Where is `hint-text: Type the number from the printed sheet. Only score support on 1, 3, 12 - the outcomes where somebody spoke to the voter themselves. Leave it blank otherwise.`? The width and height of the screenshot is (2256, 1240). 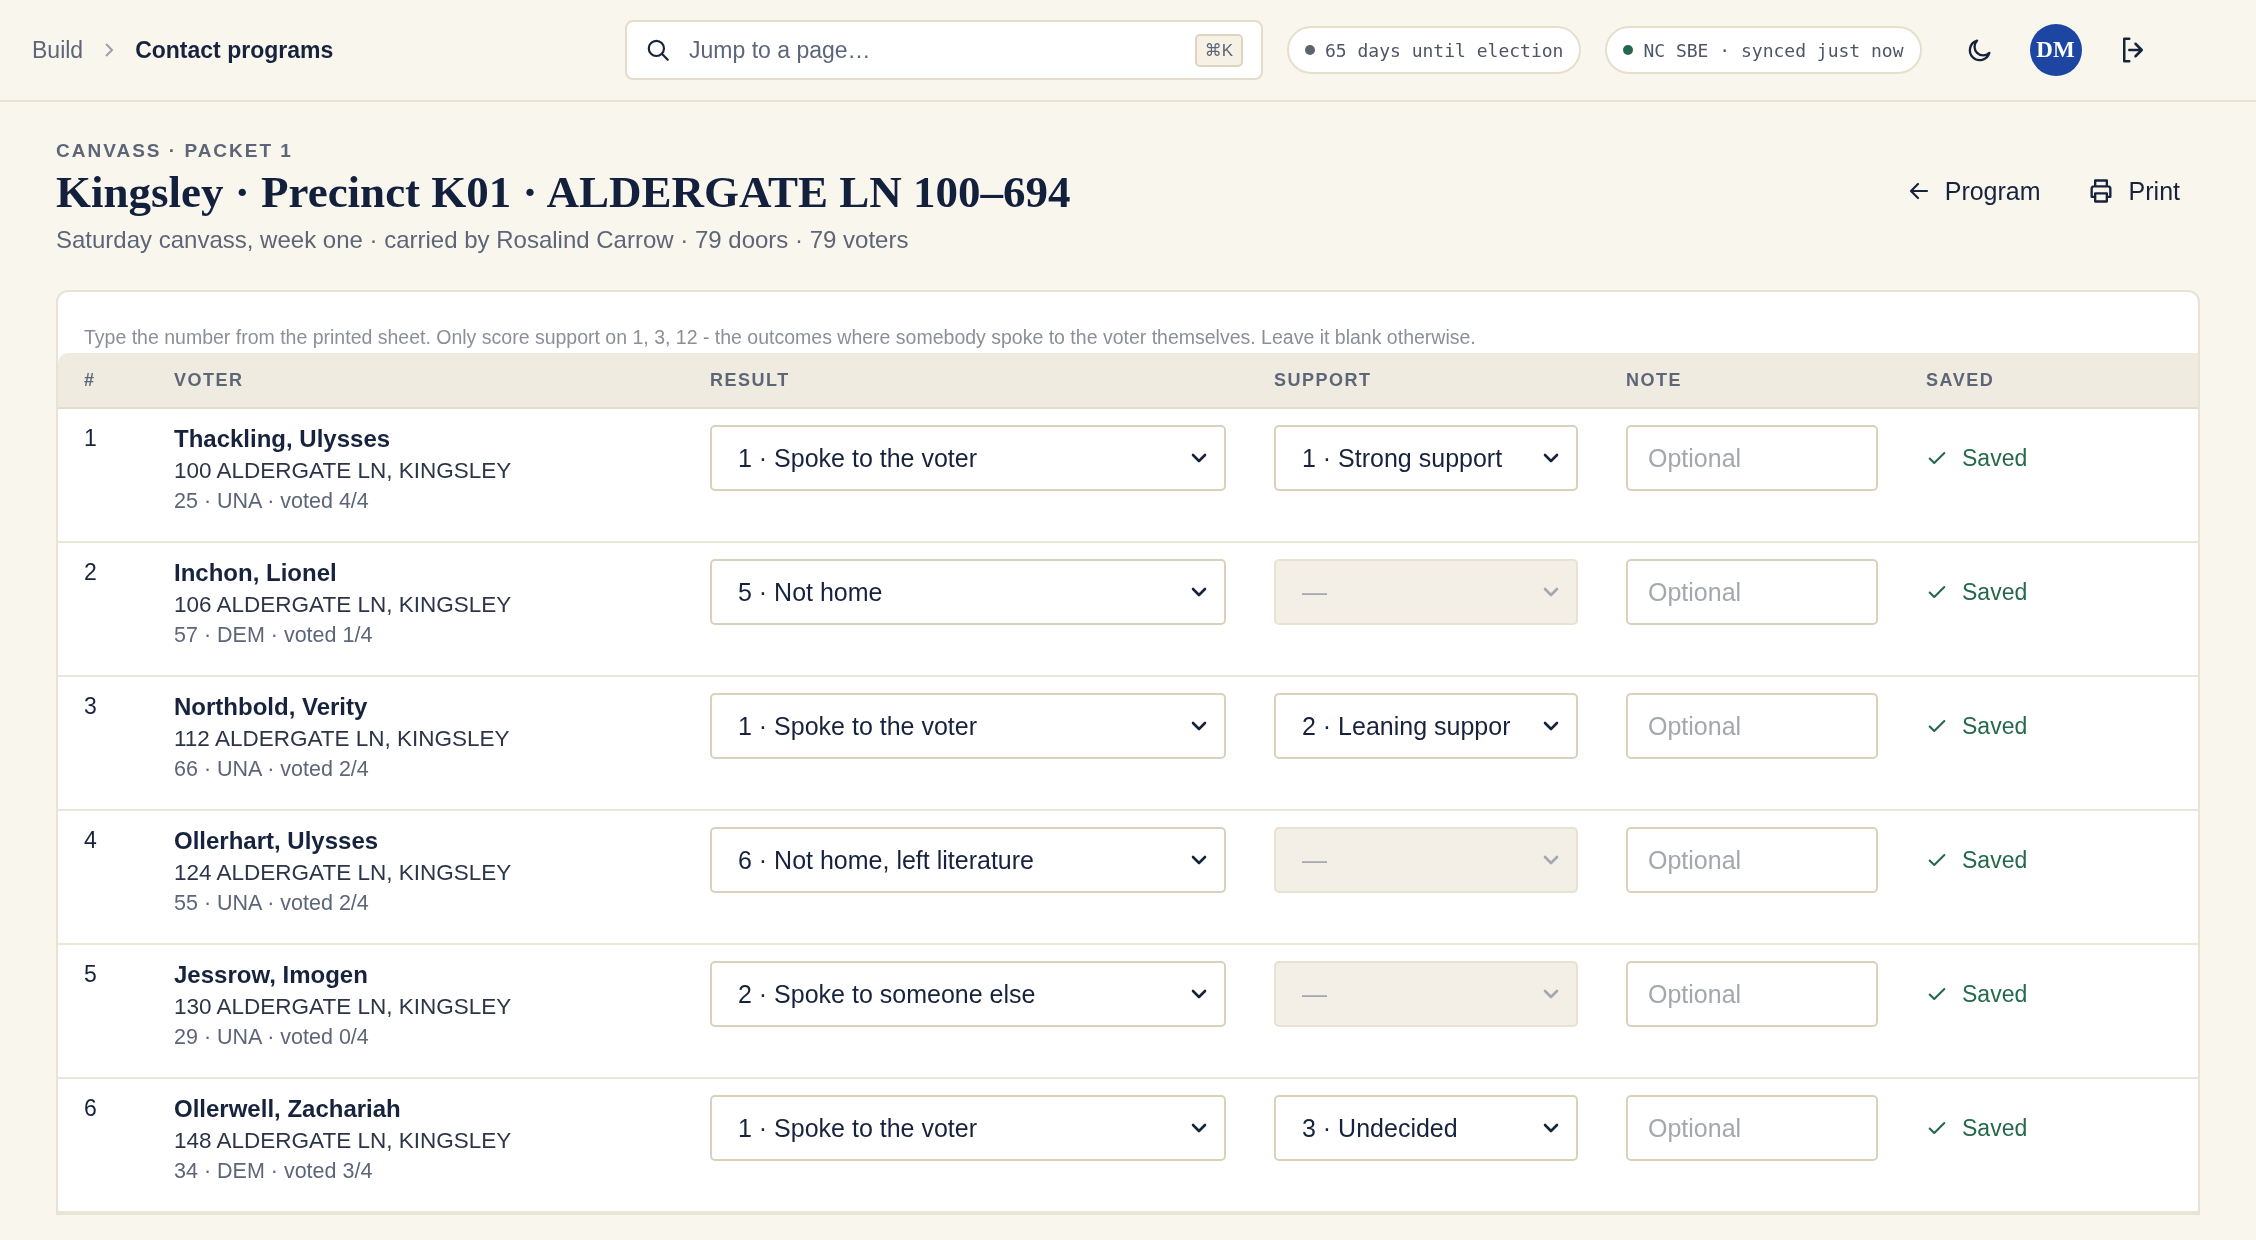
hint-text: Type the number from the printed sheet. Only score support on 1, 3, 12 - the outcomes where somebody spoke to the voter themselves. Leave it blank otherwise. is located at coordinates (780, 337).